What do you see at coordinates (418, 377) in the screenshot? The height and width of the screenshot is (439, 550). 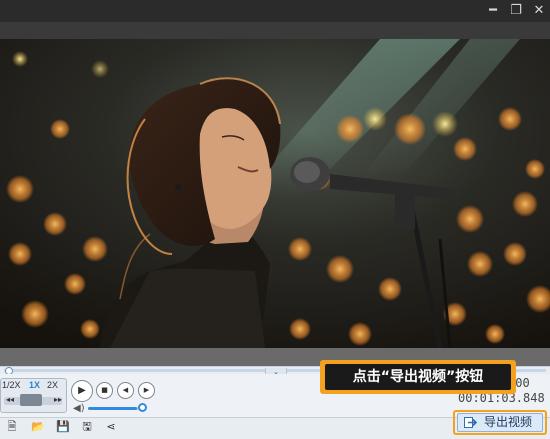 I see `tutorial-callout-text: 点击“导出视频”按钮` at bounding box center [418, 377].